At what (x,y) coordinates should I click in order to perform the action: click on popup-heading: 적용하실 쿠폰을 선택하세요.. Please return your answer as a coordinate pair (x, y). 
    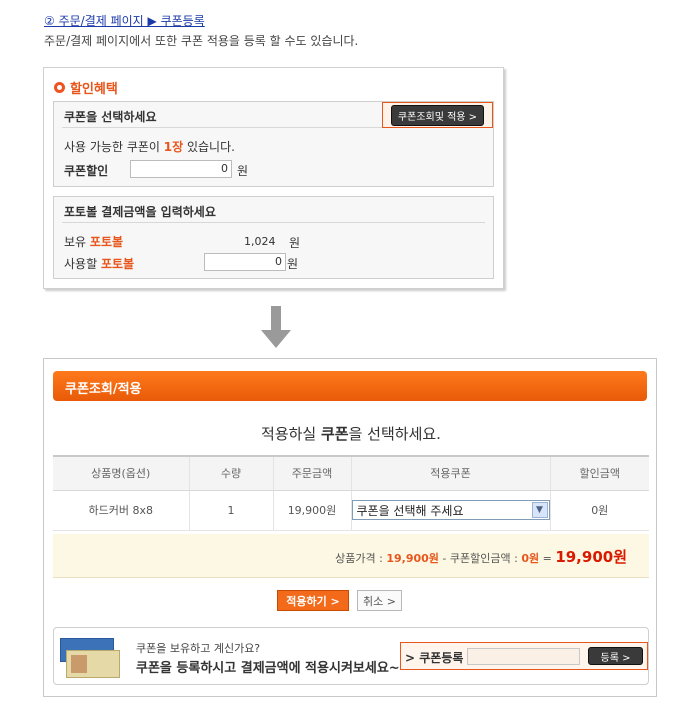
    Looking at the image, I should click on (351, 434).